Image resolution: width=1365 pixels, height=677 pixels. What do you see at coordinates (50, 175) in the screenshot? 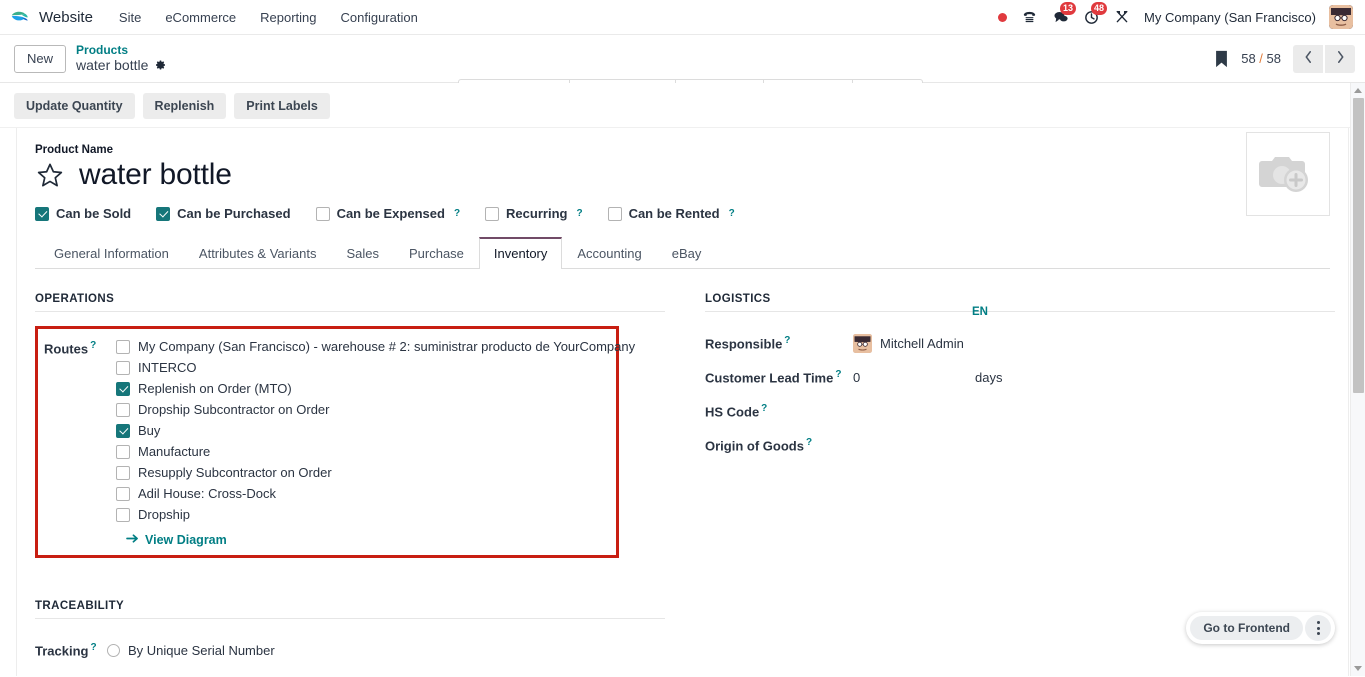
I see `favorite-star-icon` at bounding box center [50, 175].